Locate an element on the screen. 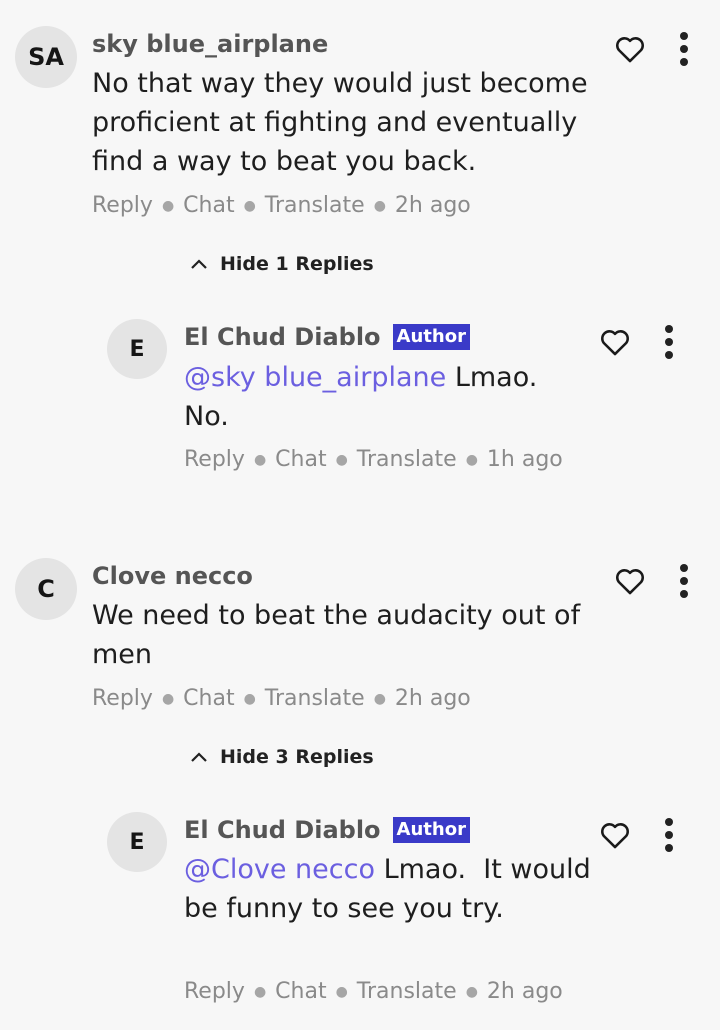 Image resolution: width=720 pixels, height=1030 pixels. reply-text: @sky blue_airplane Lmao. No. is located at coordinates (394, 397).